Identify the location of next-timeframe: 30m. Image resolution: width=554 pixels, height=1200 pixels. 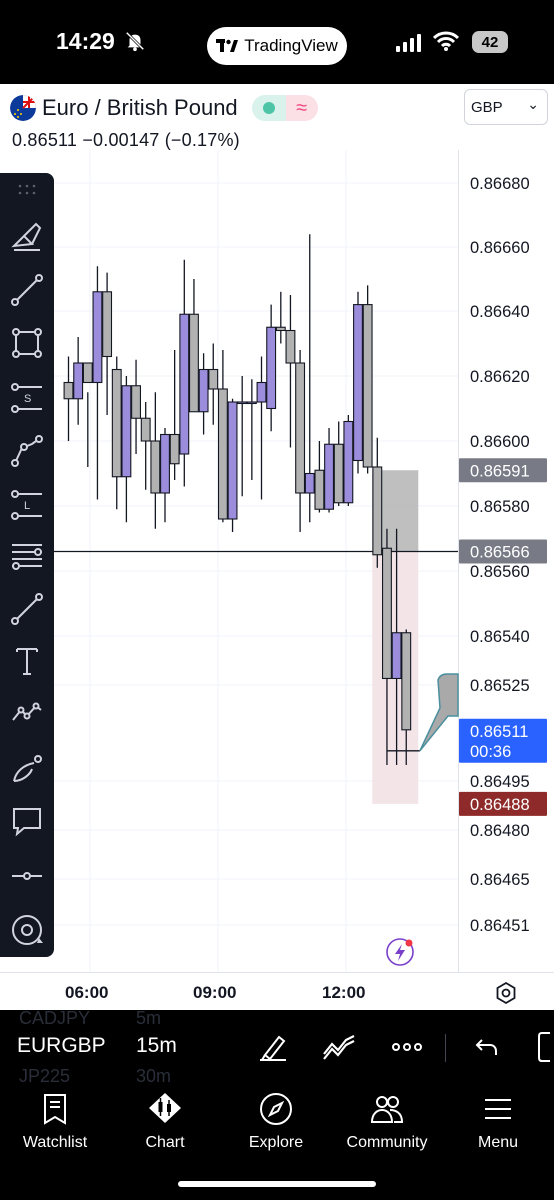
(153, 1075).